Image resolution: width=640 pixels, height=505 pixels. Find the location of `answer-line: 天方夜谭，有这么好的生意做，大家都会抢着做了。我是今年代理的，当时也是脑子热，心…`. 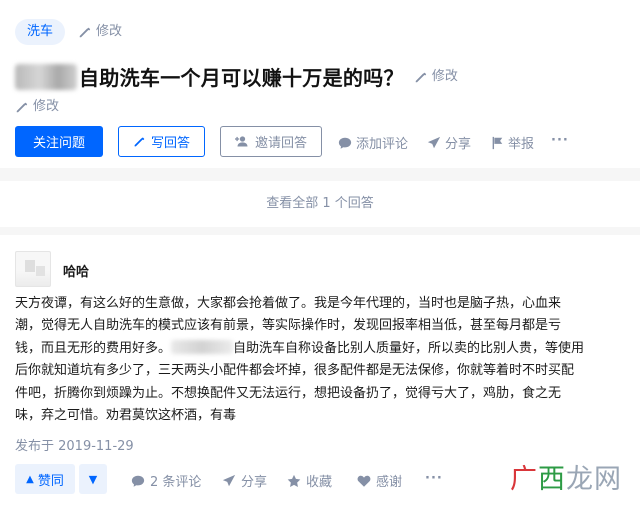

answer-line: 天方夜谭，有这么好的生意做，大家都会抢着做了。我是今年代理的，当时也是脑子热，心… is located at coordinates (288, 303).